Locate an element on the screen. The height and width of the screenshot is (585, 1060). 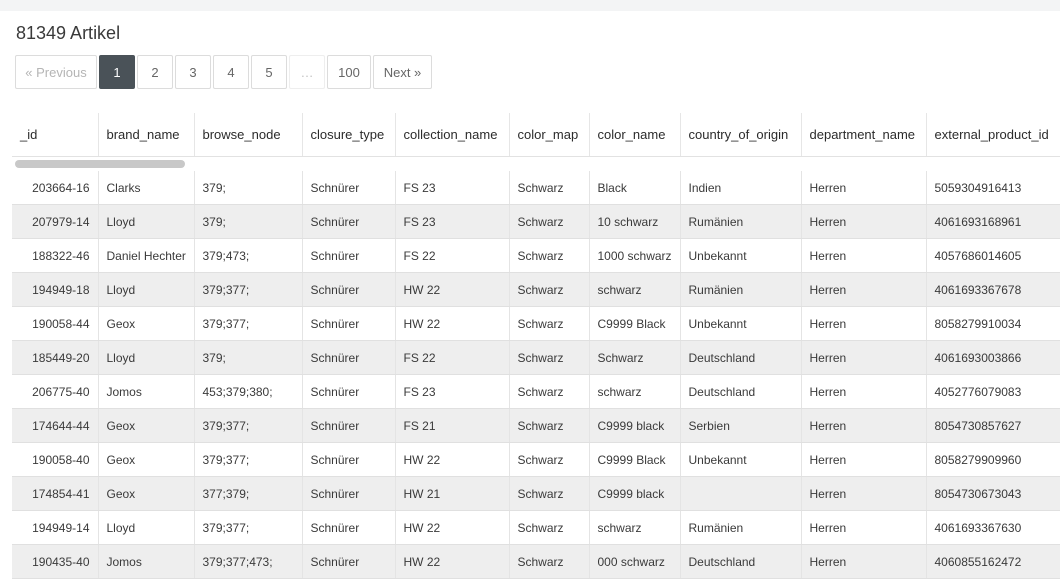
column-header: collection_name is located at coordinates (452, 135).